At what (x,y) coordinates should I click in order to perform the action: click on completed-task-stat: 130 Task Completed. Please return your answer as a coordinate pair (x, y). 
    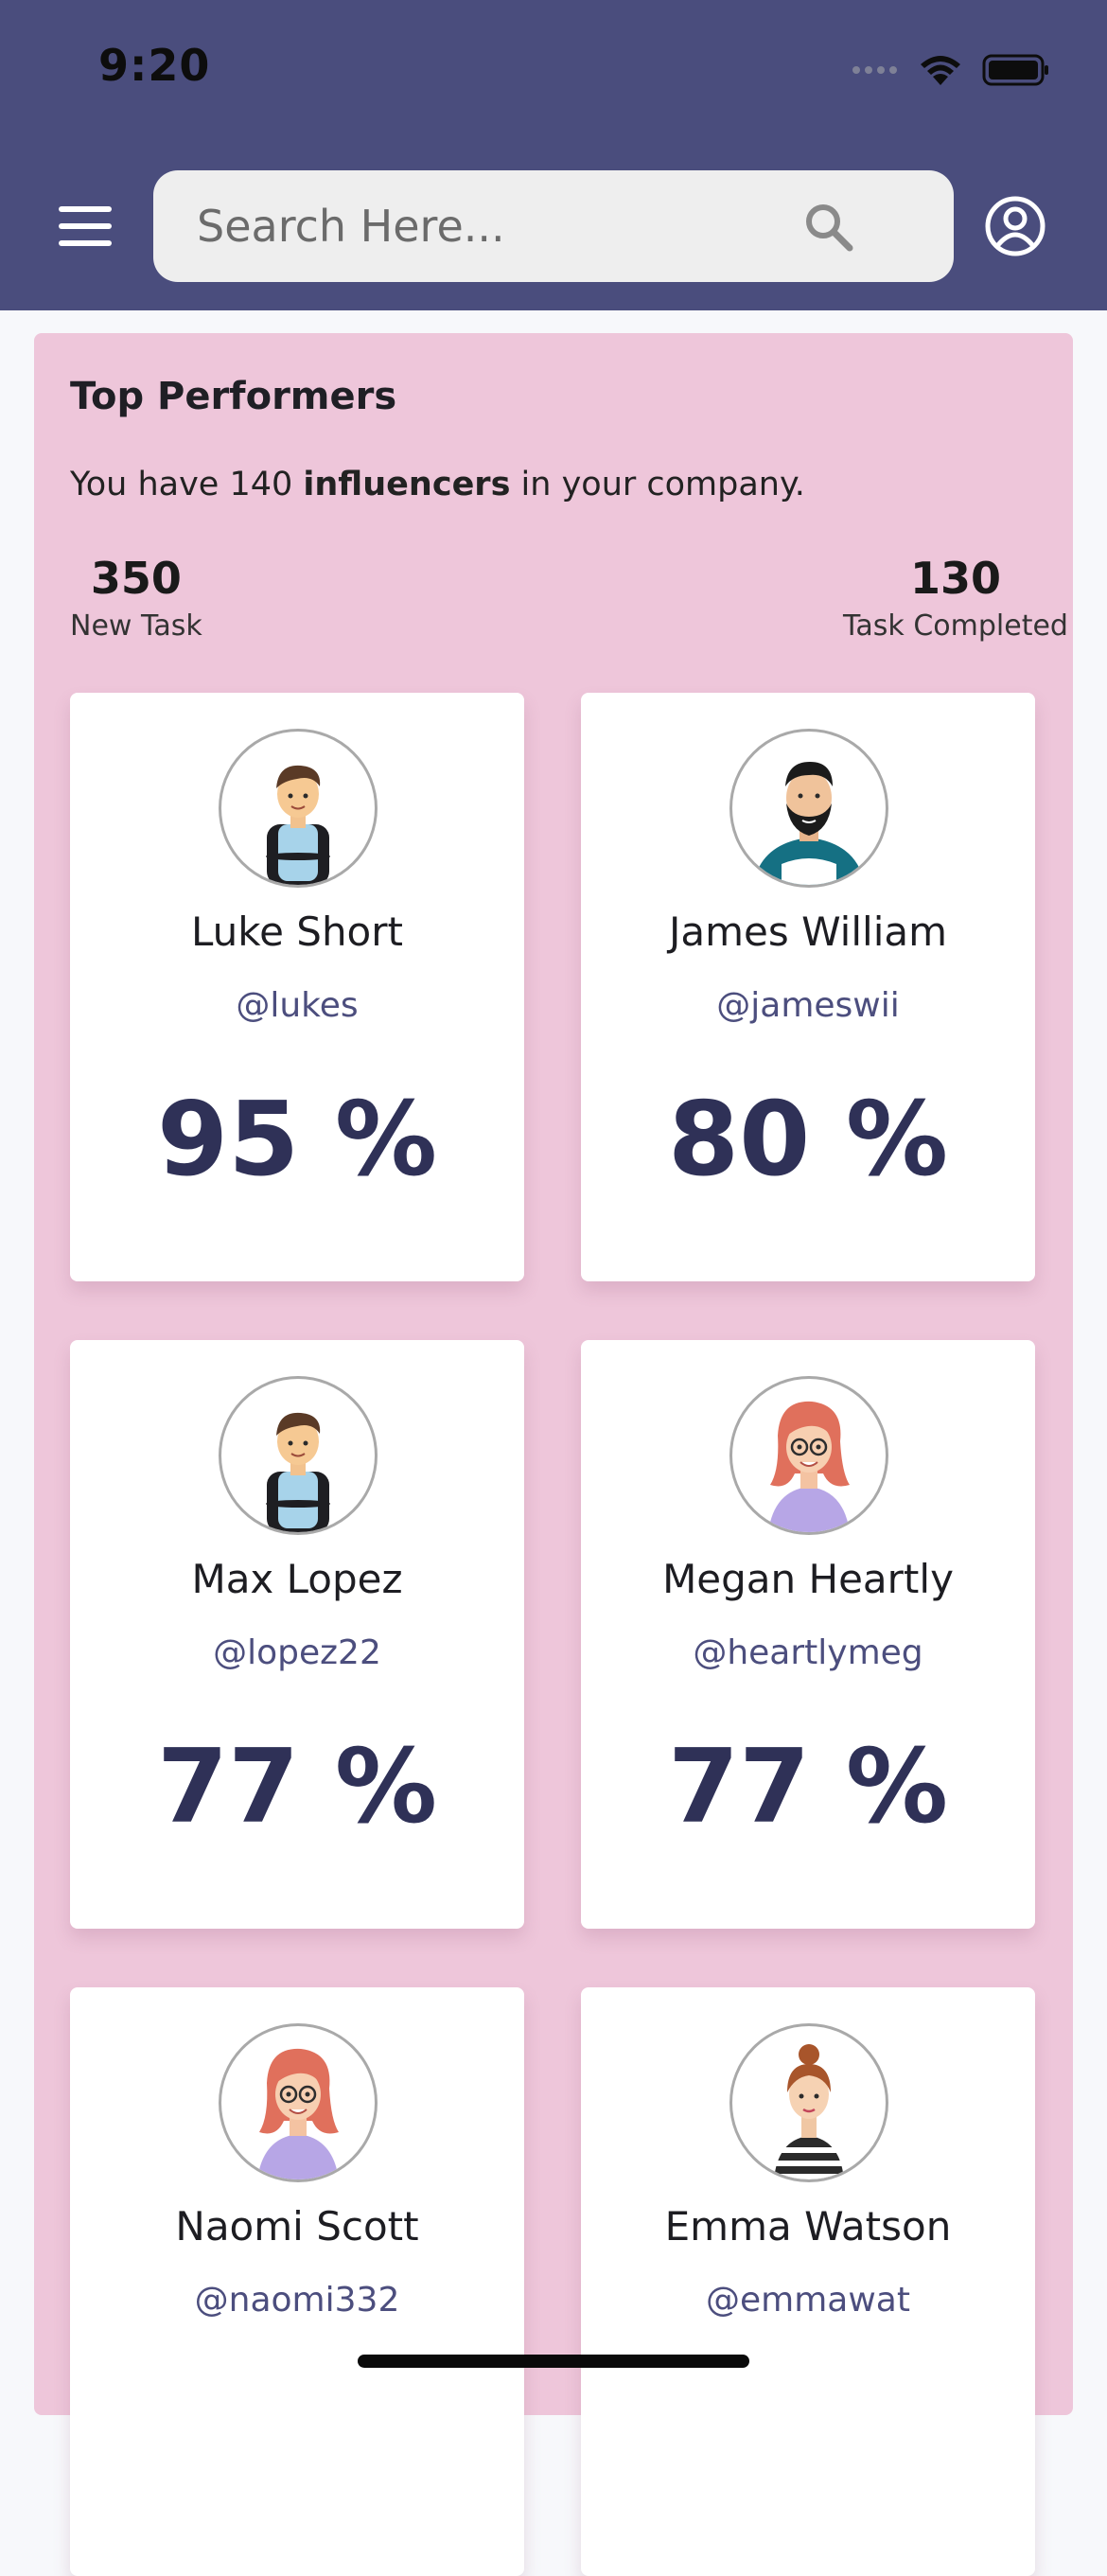
    Looking at the image, I should click on (955, 598).